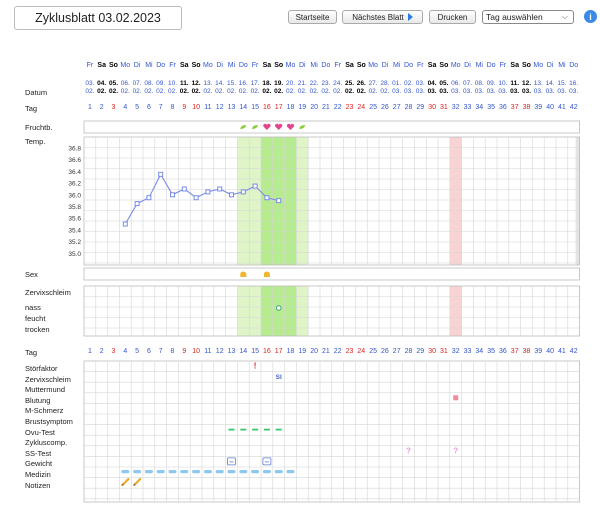  Describe the element at coordinates (332, 274) in the screenshot. I see `sex-row` at that location.